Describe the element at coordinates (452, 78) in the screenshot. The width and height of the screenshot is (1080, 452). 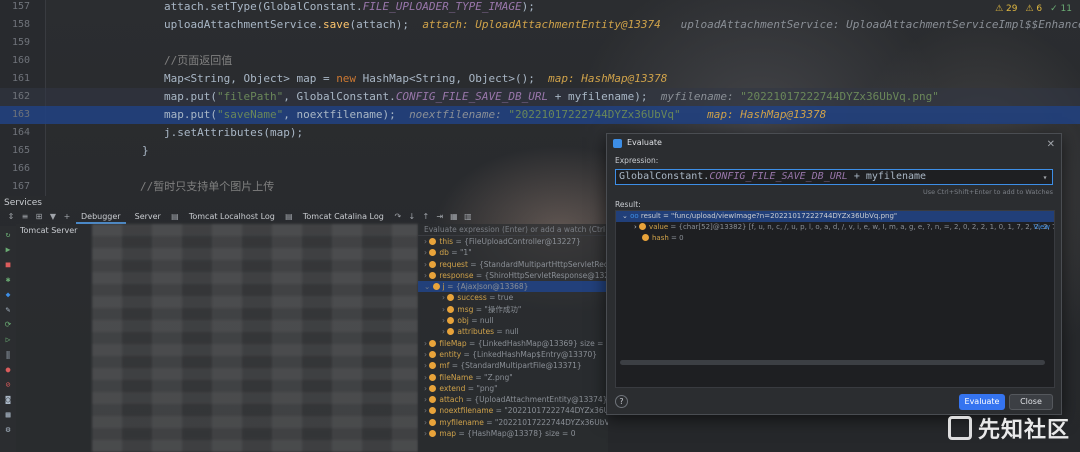
I see `code-token: HashMap<String, Object>();` at that location.